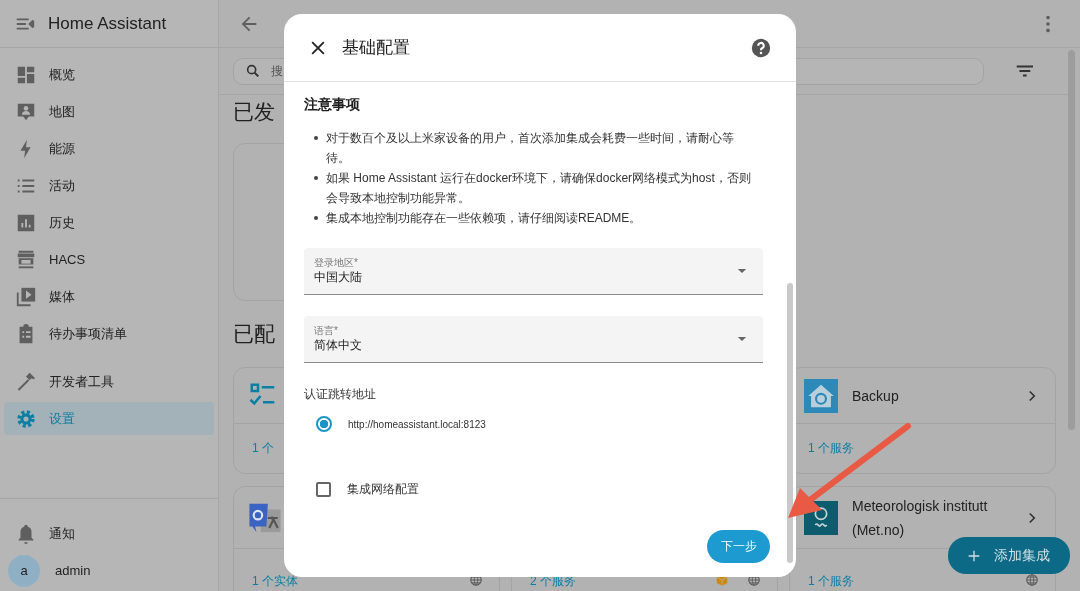 Image resolution: width=1080 pixels, height=591 pixels. What do you see at coordinates (107, 23) in the screenshot?
I see `app-title: Home Assistant` at bounding box center [107, 23].